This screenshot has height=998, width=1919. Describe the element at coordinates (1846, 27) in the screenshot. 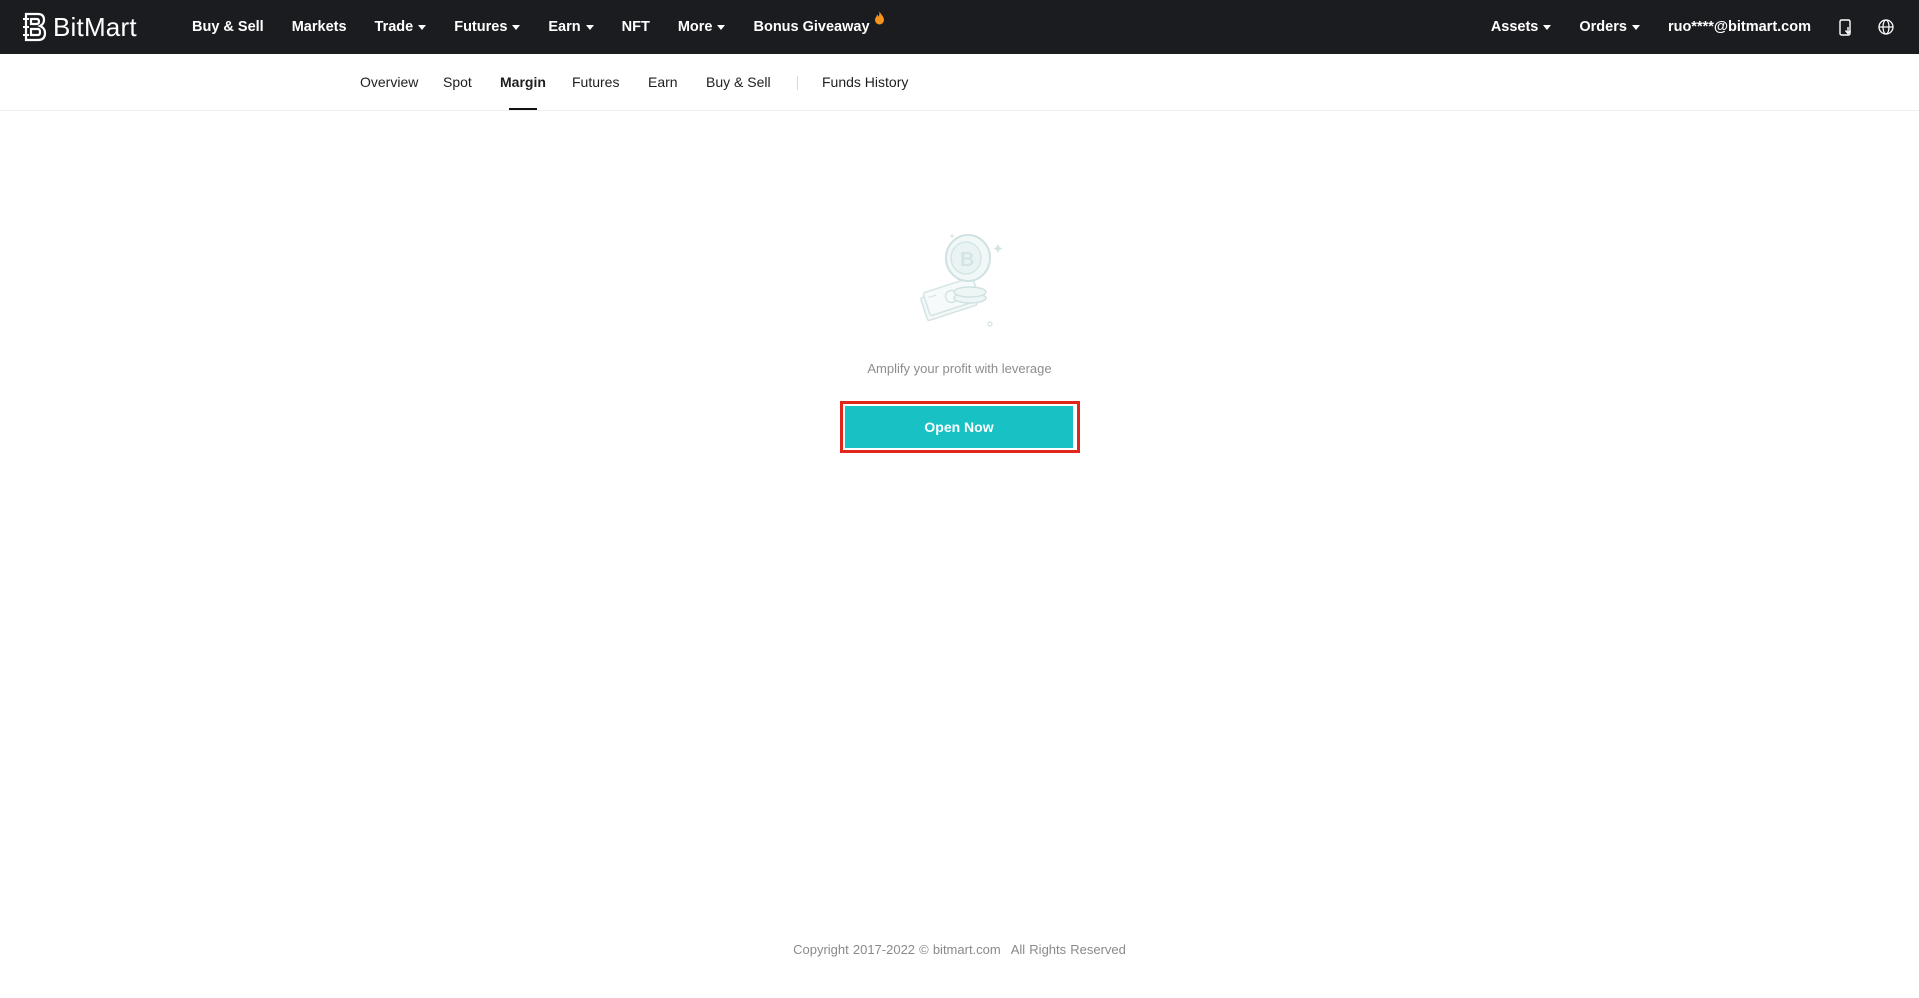

I see `download-app-icon` at that location.